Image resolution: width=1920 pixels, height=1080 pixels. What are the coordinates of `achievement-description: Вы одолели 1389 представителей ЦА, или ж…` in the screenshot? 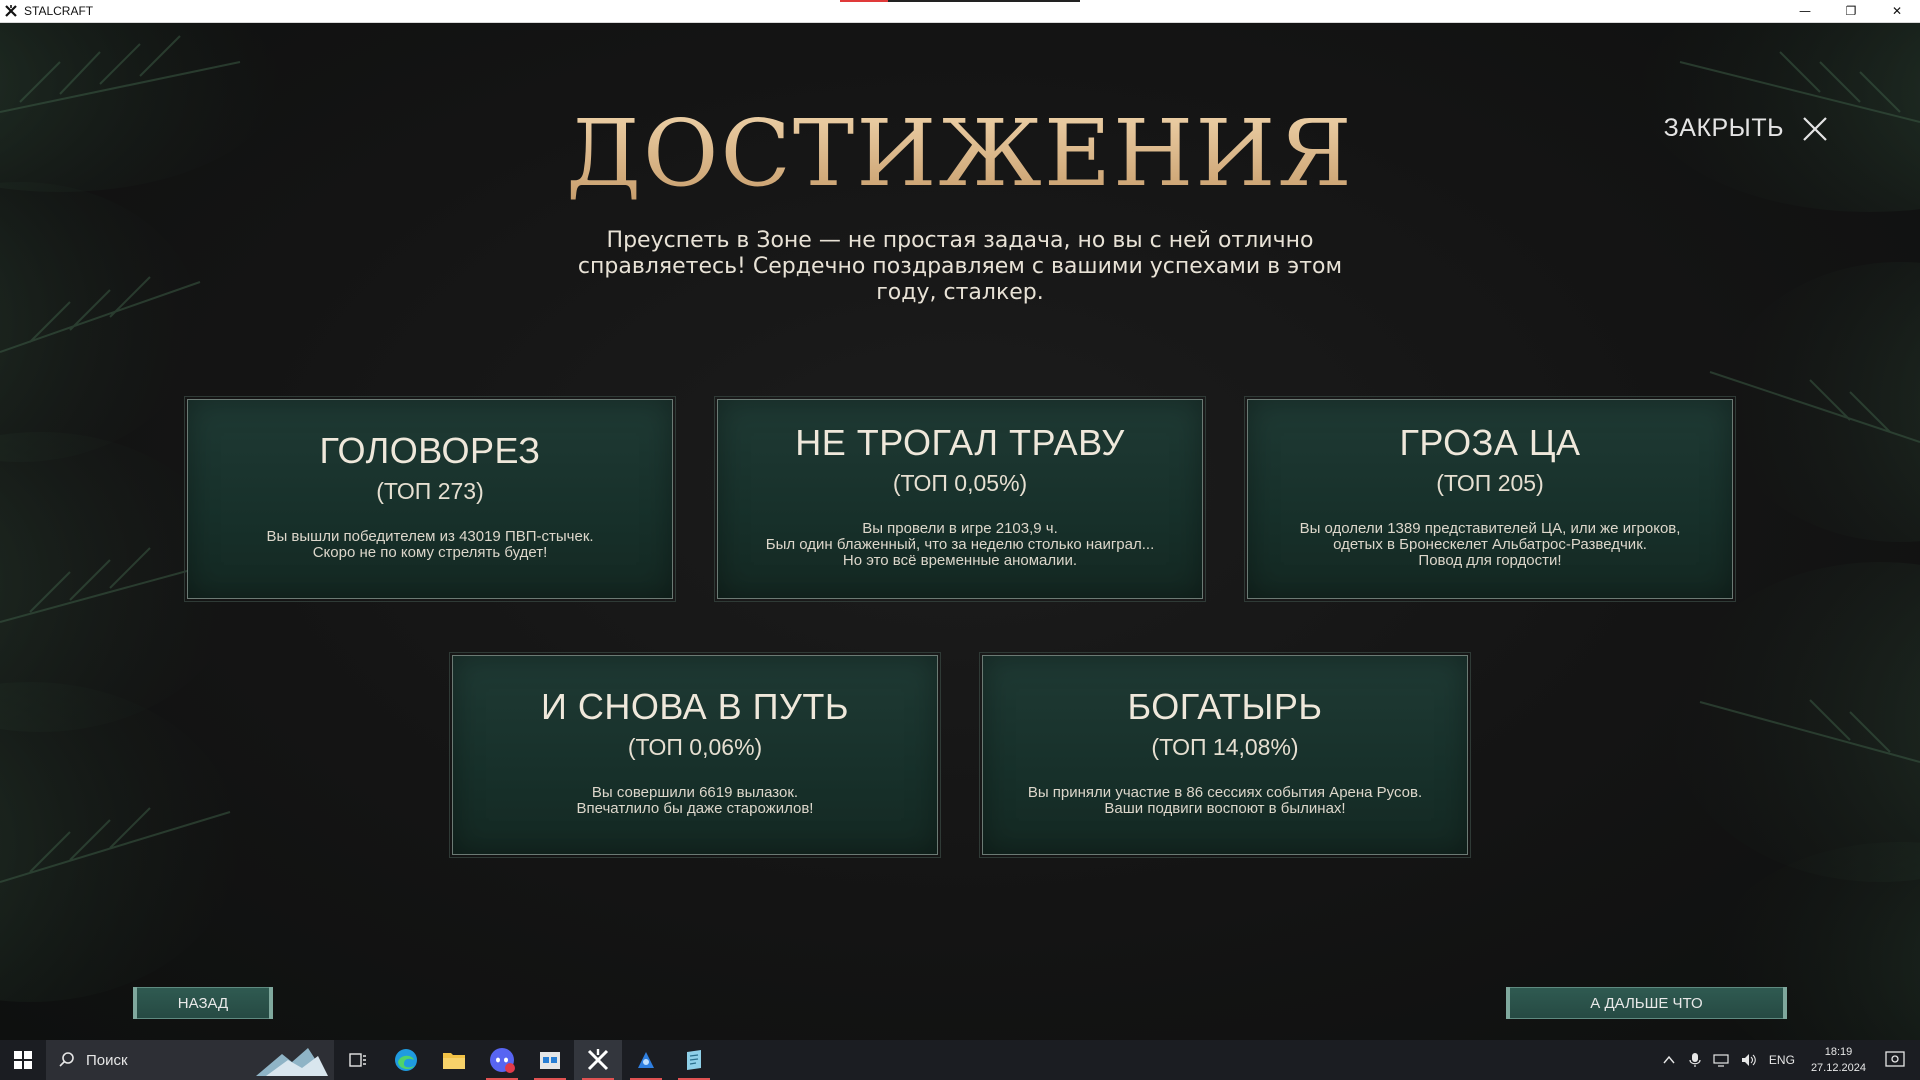 It's located at (1490, 545).